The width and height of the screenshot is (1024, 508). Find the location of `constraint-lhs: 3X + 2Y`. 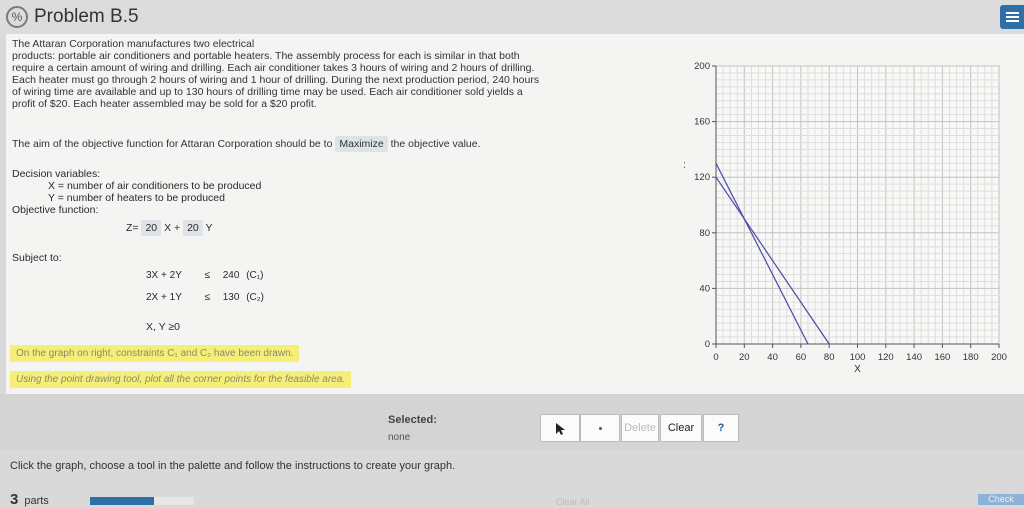

constraint-lhs: 3X + 2Y is located at coordinates (164, 275).